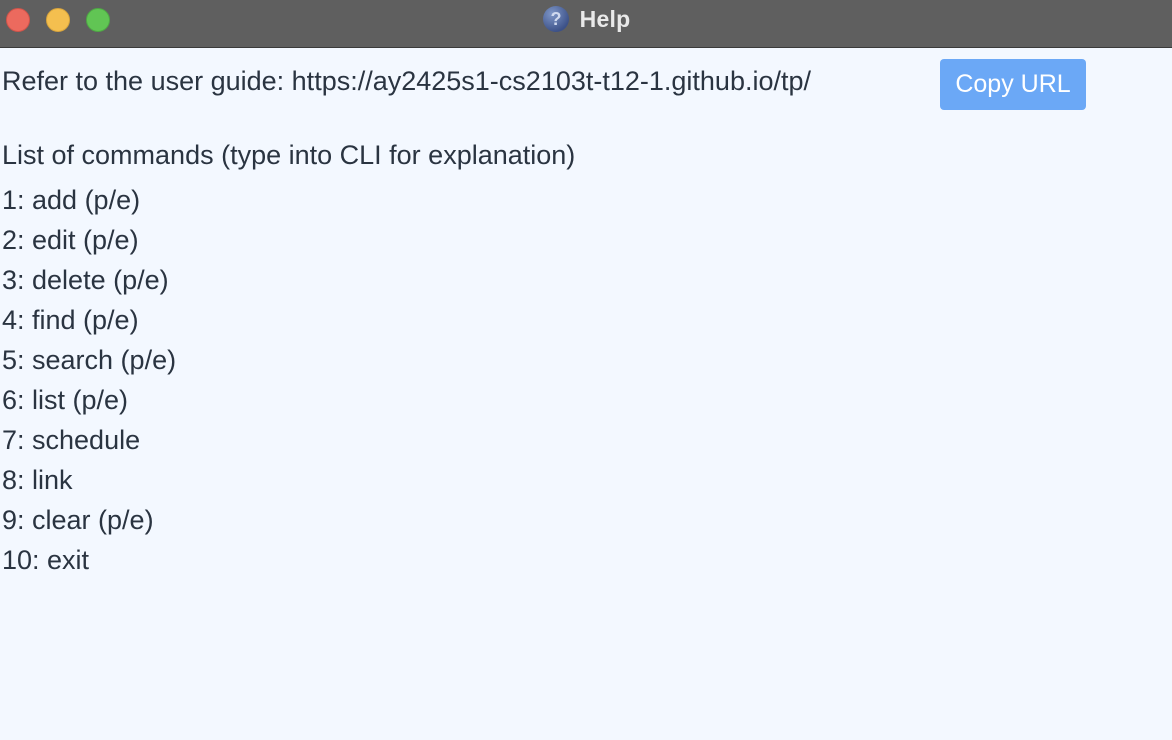 The width and height of the screenshot is (1172, 740). What do you see at coordinates (65, 400) in the screenshot?
I see `command-item: 6: list (p/e)` at bounding box center [65, 400].